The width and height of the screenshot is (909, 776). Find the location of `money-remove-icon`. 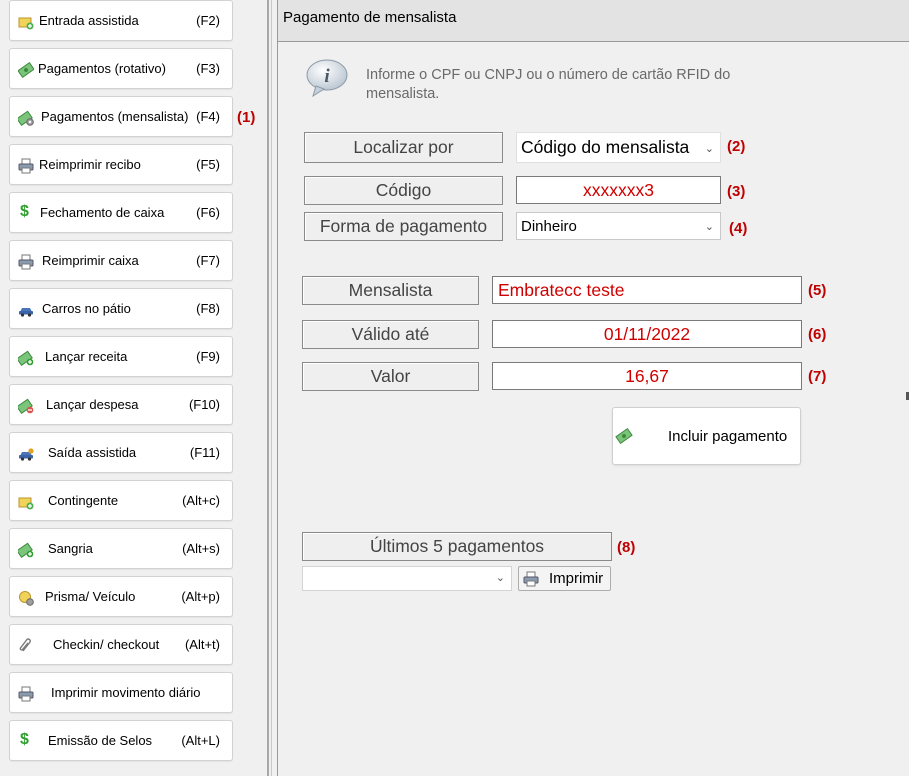

money-remove-icon is located at coordinates (26, 406).